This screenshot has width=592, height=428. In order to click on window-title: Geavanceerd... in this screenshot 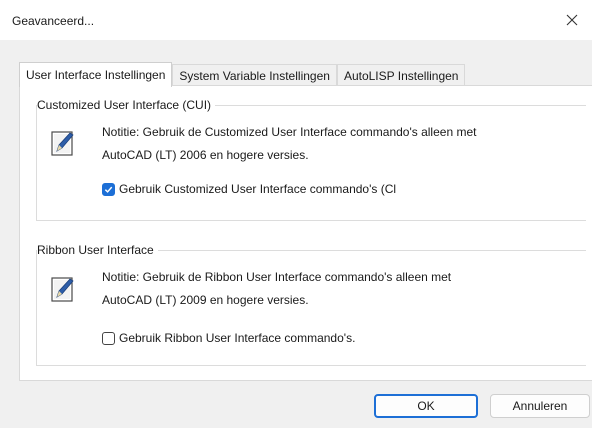, I will do `click(53, 21)`.